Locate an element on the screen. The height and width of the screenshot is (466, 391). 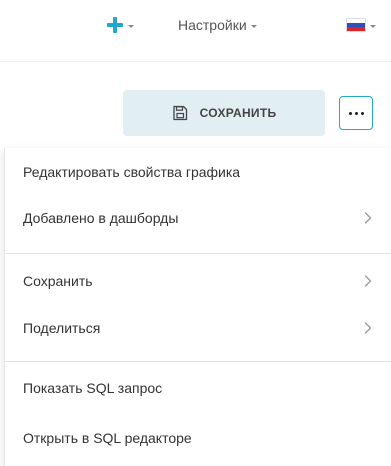
more-actions-button is located at coordinates (356, 113).